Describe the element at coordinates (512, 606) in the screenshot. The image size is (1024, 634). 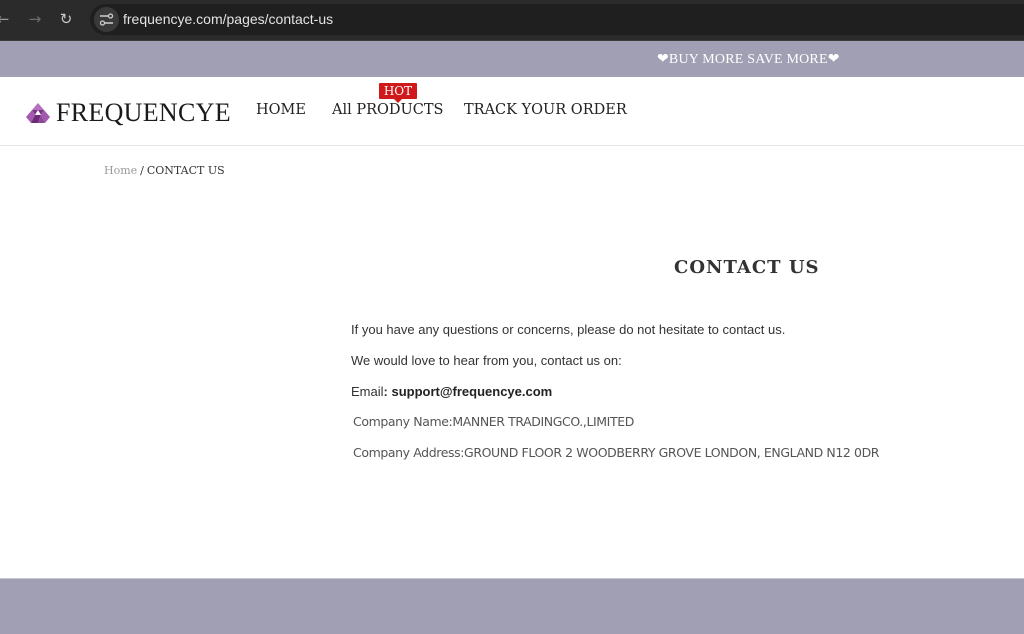
I see `site-footer` at that location.